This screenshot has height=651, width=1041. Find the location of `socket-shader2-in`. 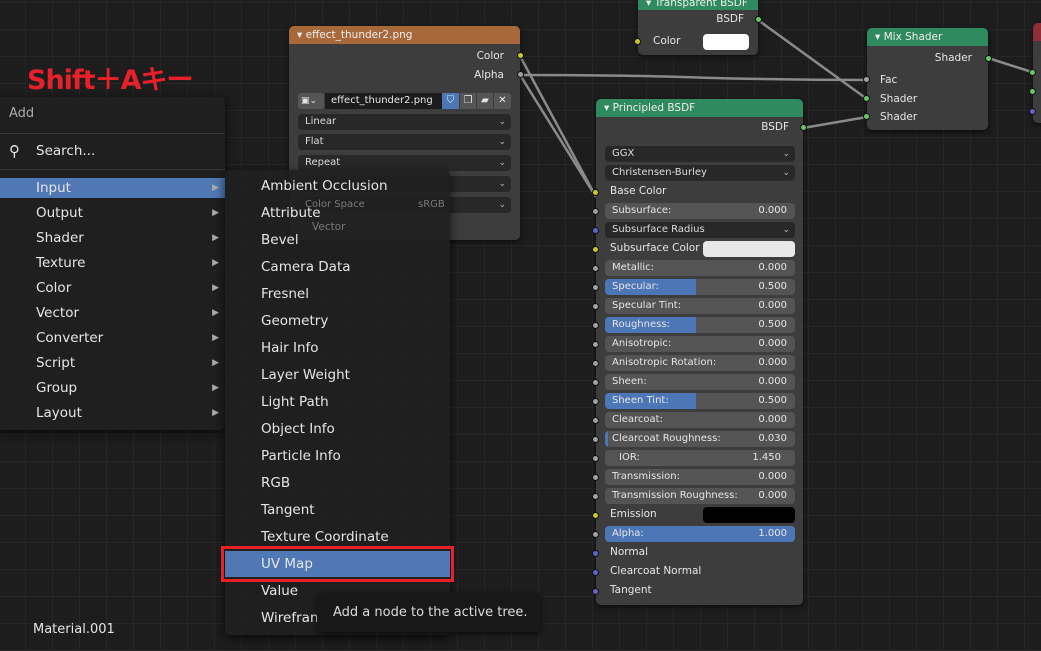

socket-shader2-in is located at coordinates (866, 116).